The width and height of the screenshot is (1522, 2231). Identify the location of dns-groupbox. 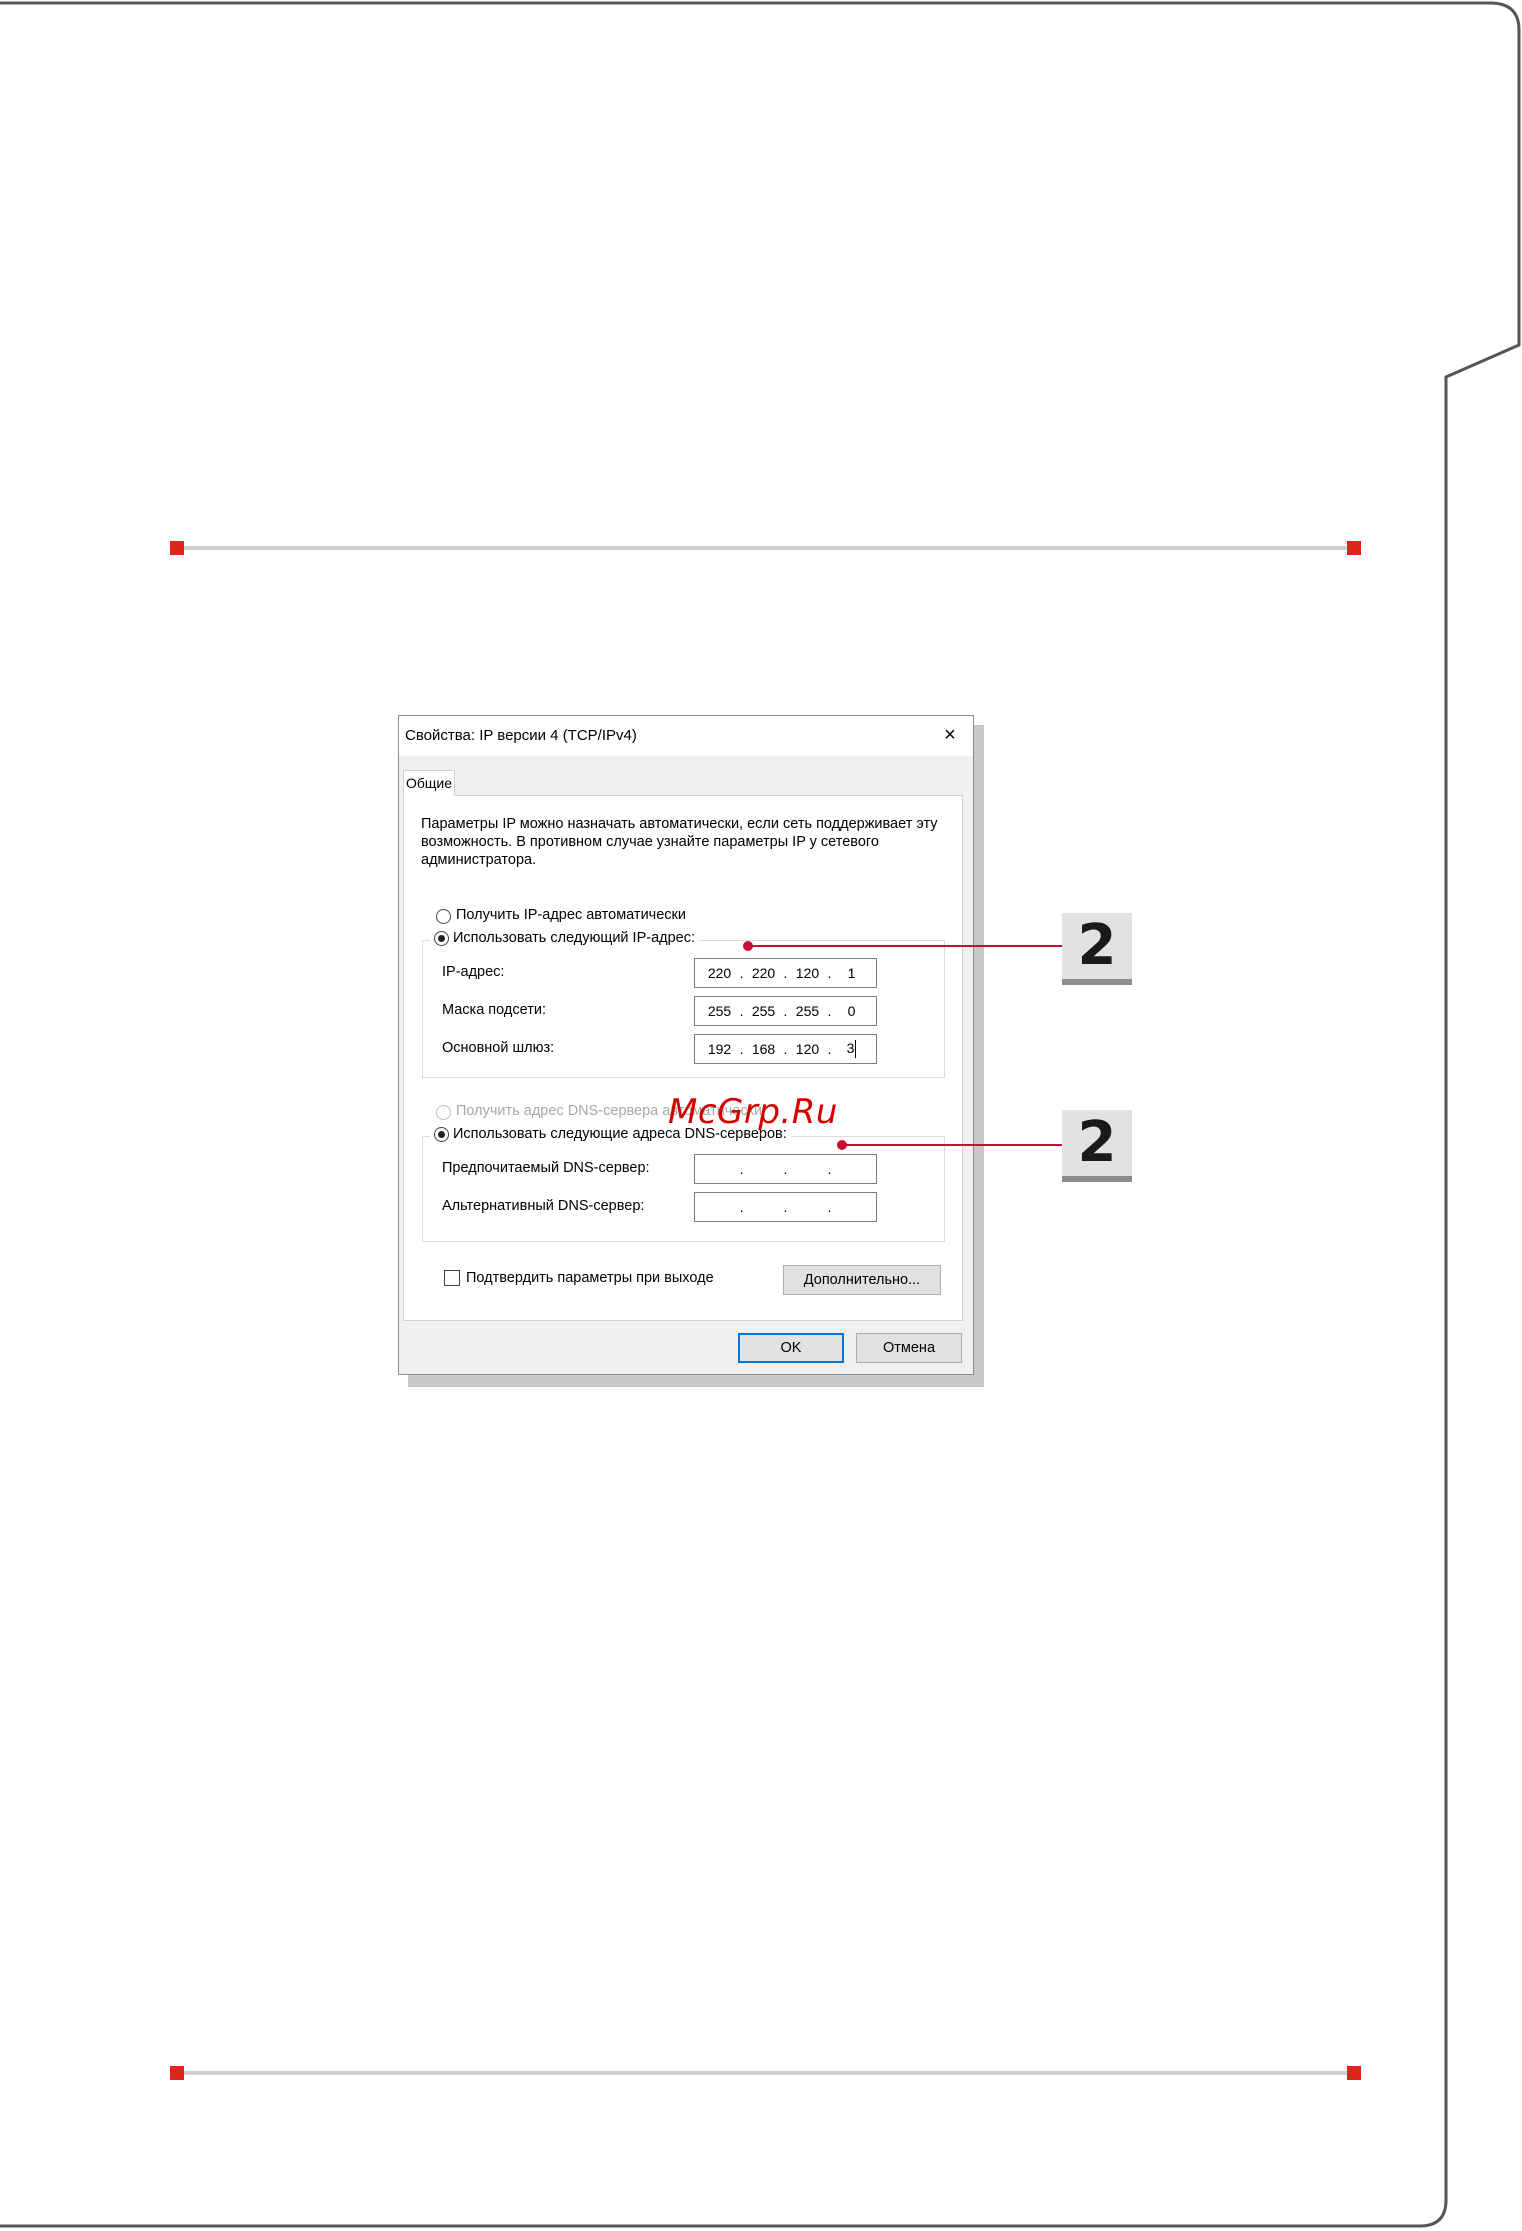
(683, 1189).